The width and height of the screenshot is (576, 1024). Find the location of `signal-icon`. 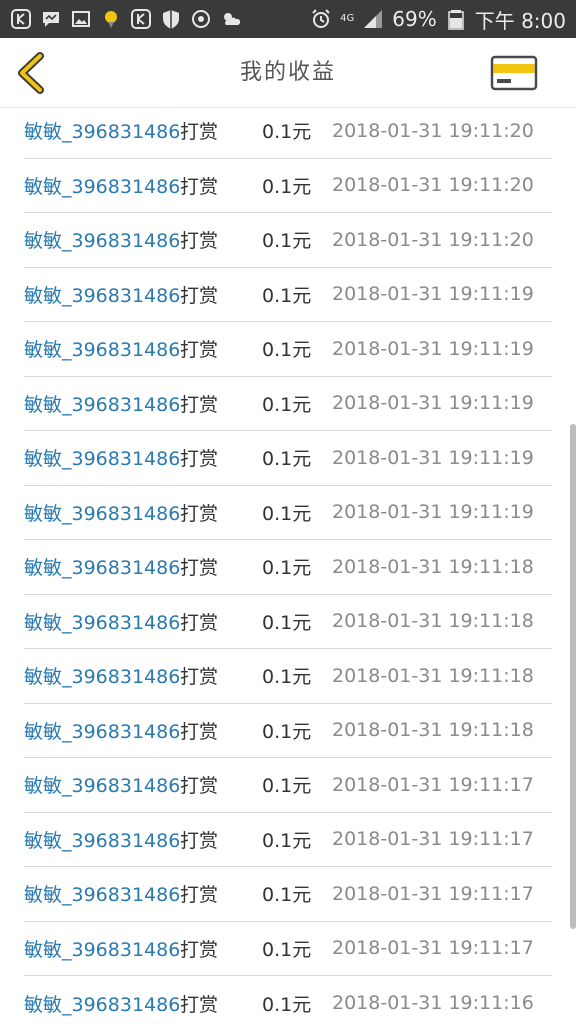

signal-icon is located at coordinates (373, 19).